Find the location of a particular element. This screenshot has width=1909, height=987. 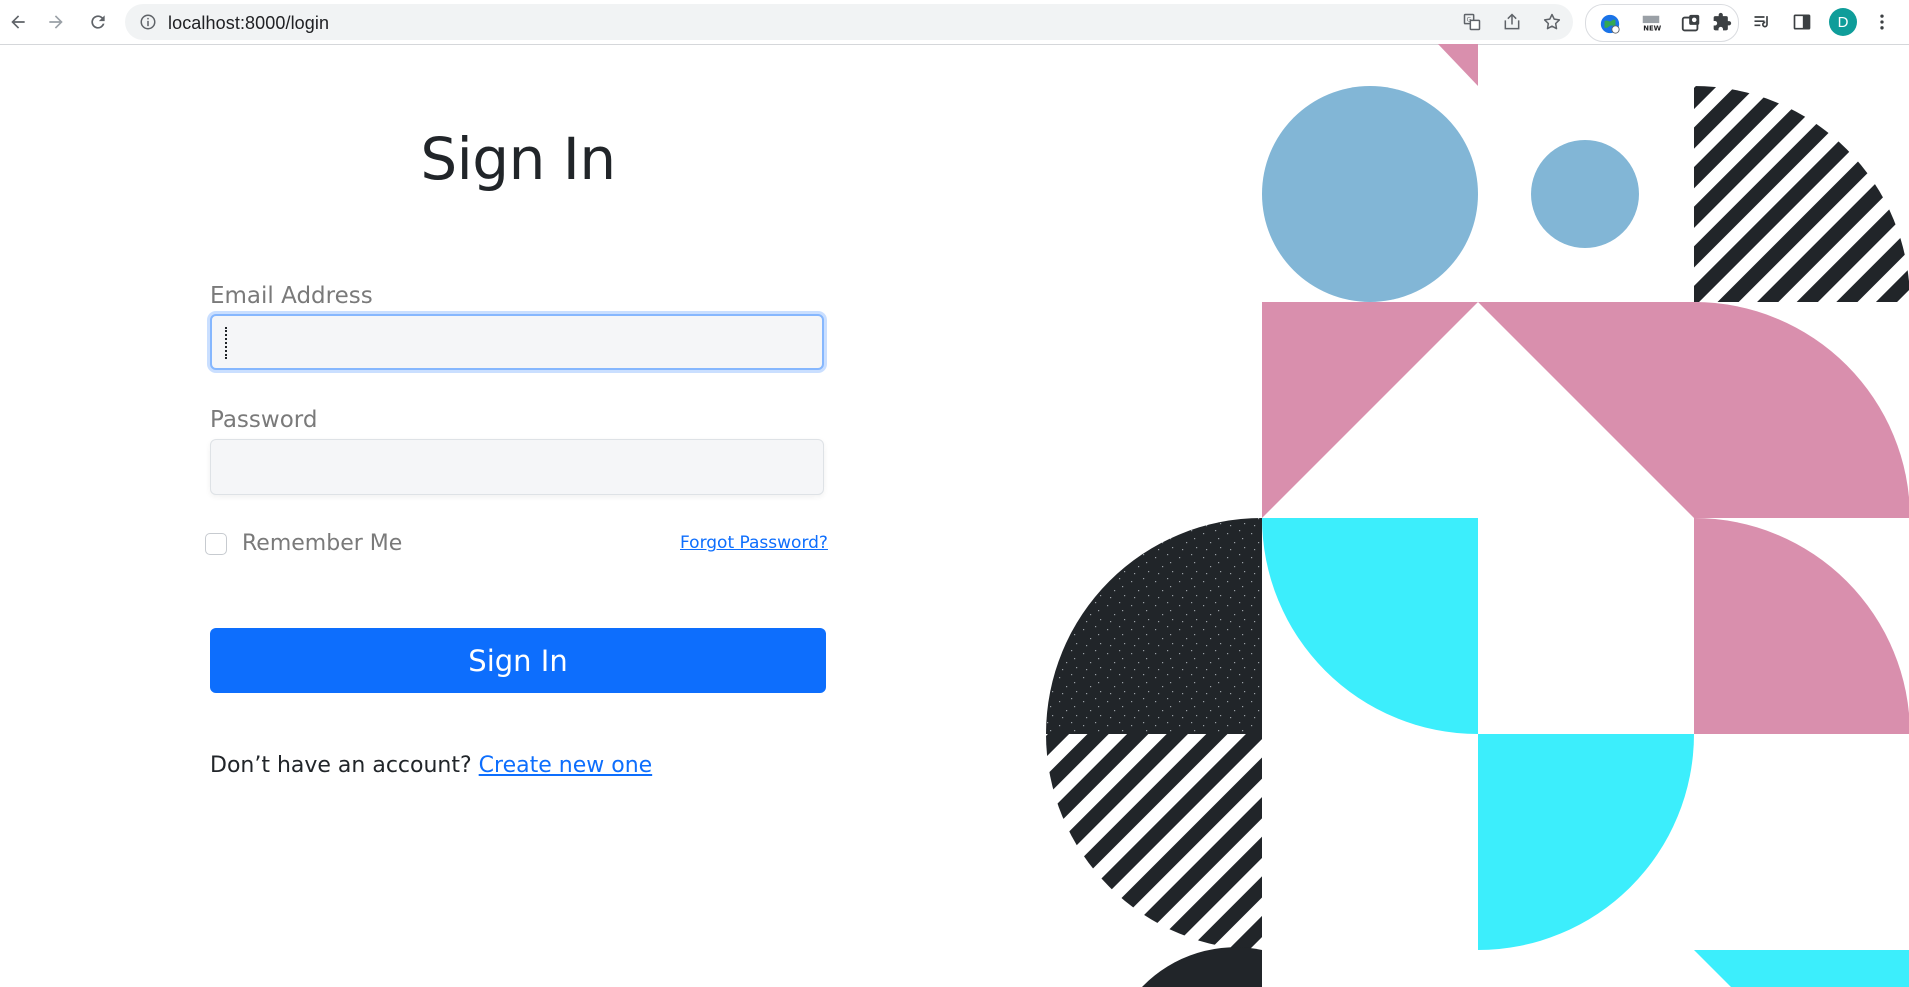

signup-prompt: Don’t have an account? Create new one is located at coordinates (431, 765).